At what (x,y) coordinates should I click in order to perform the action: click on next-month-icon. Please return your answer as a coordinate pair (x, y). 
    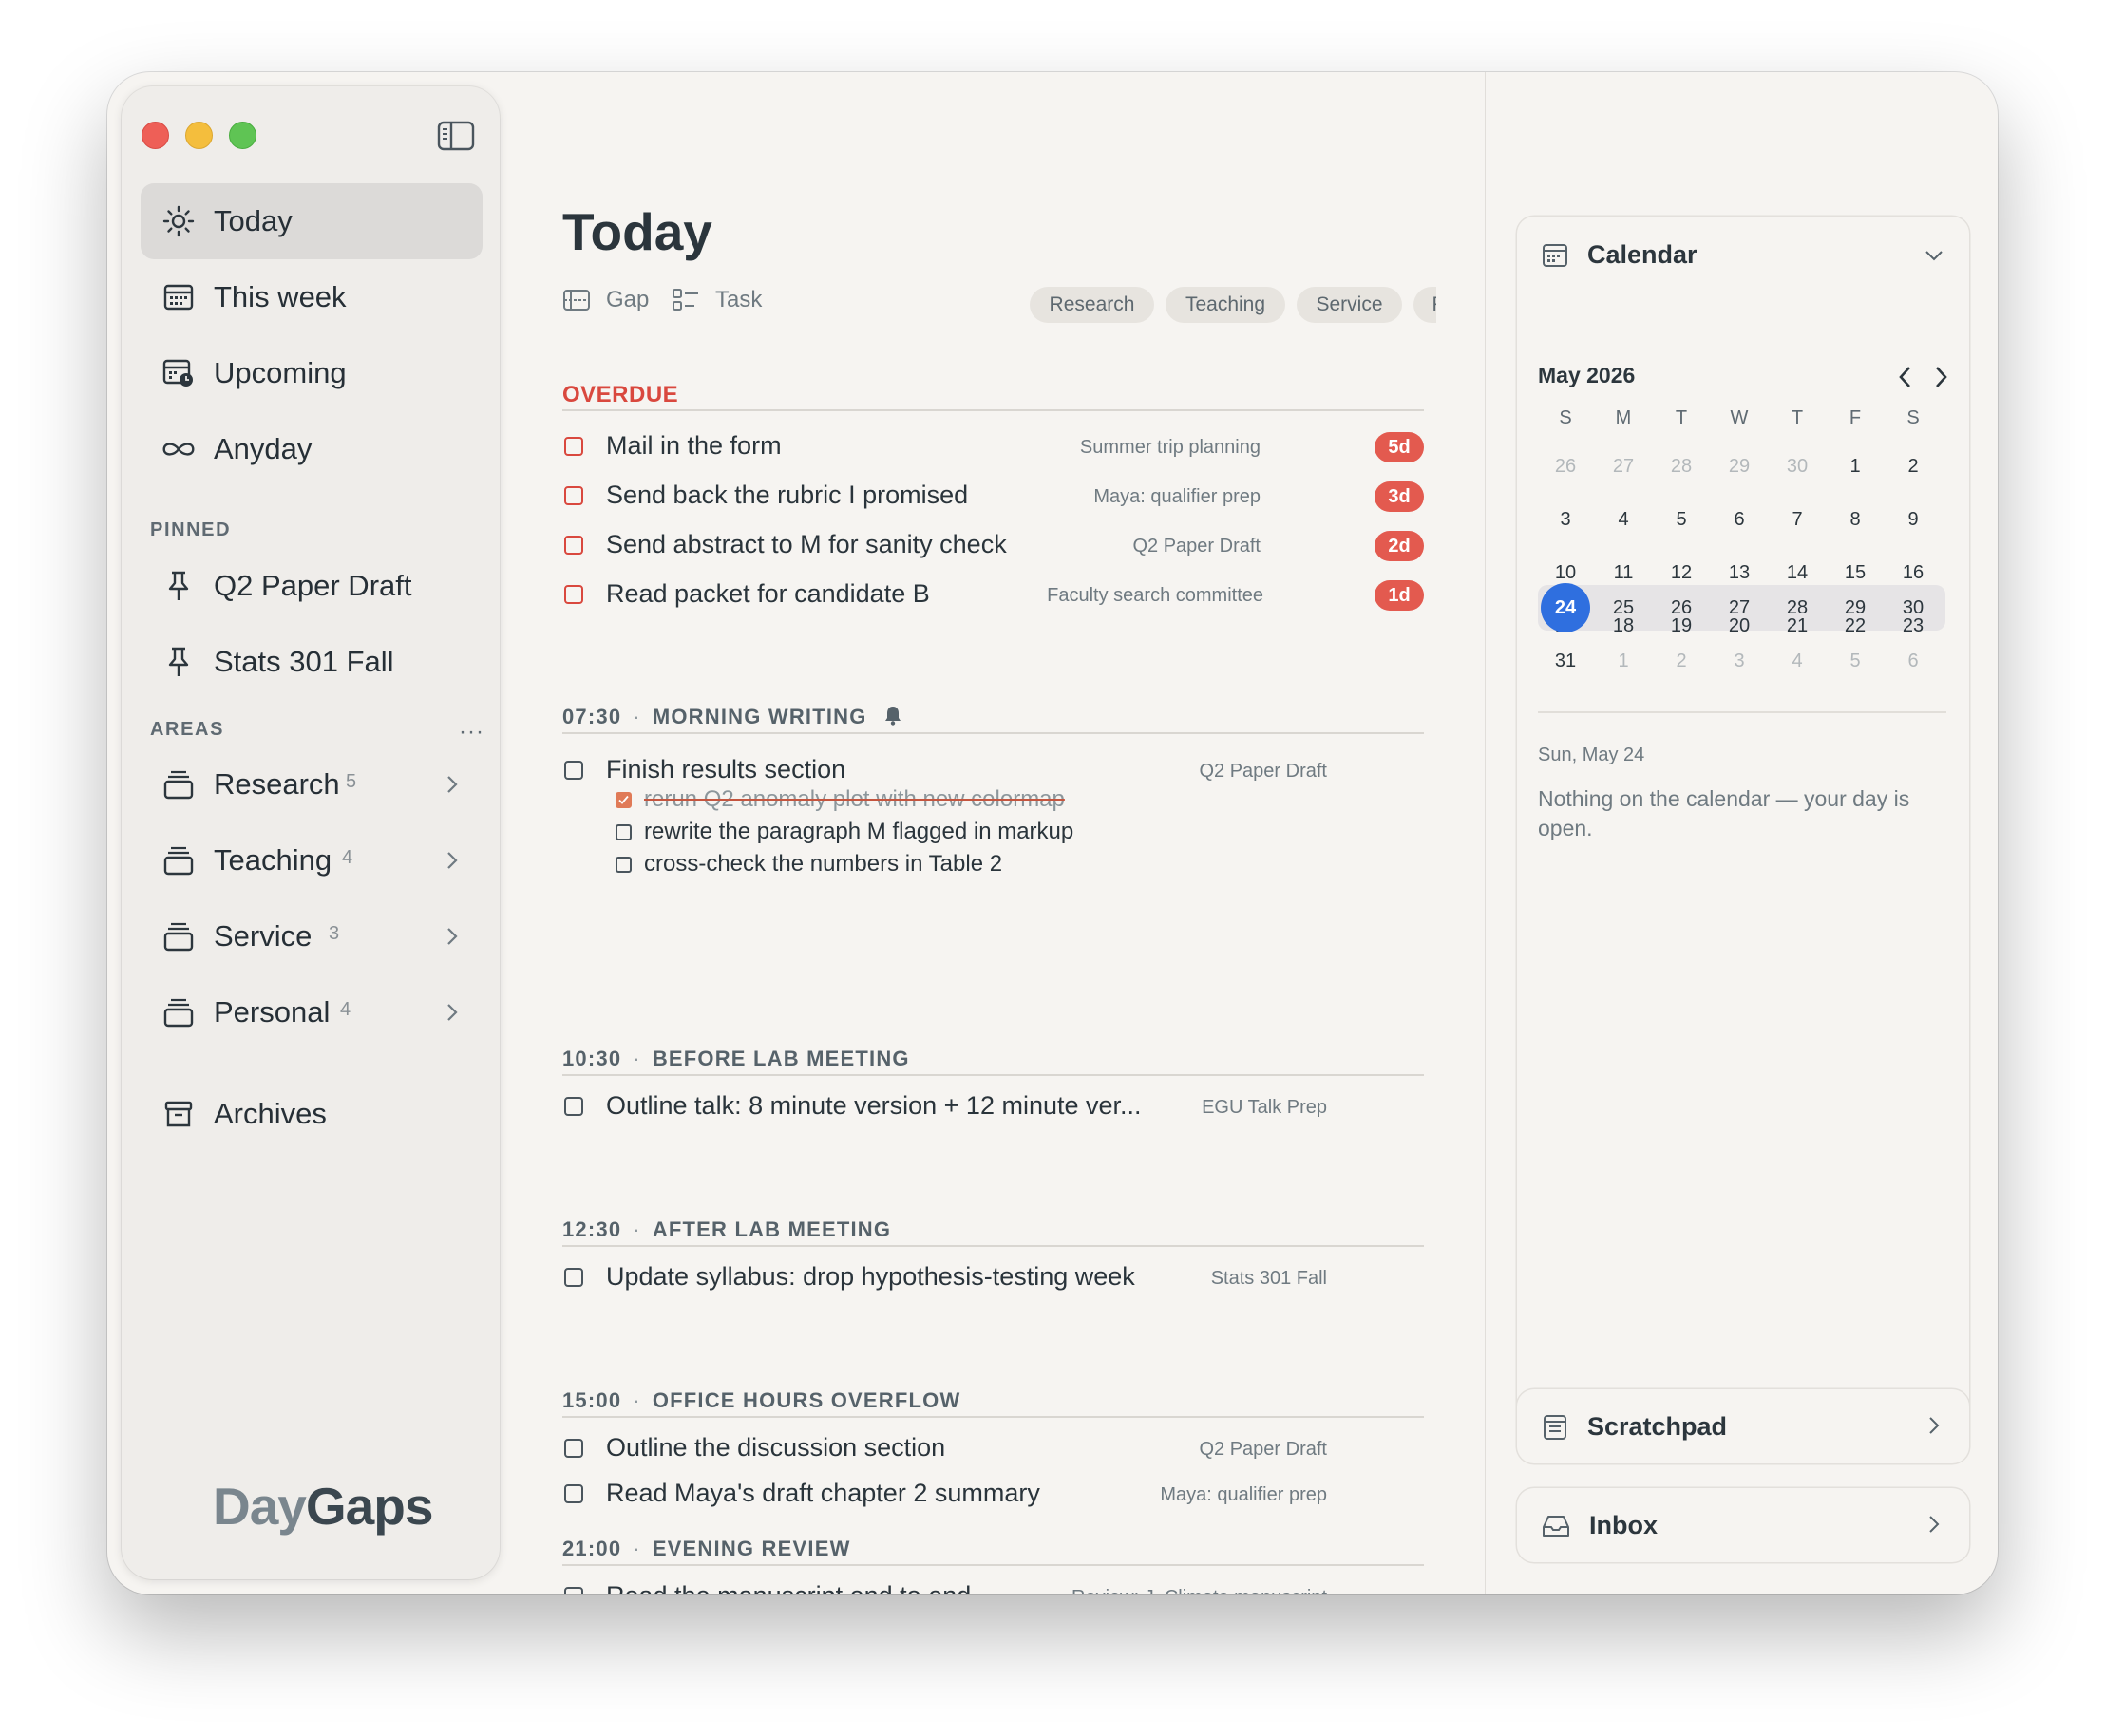
    Looking at the image, I should click on (1940, 377).